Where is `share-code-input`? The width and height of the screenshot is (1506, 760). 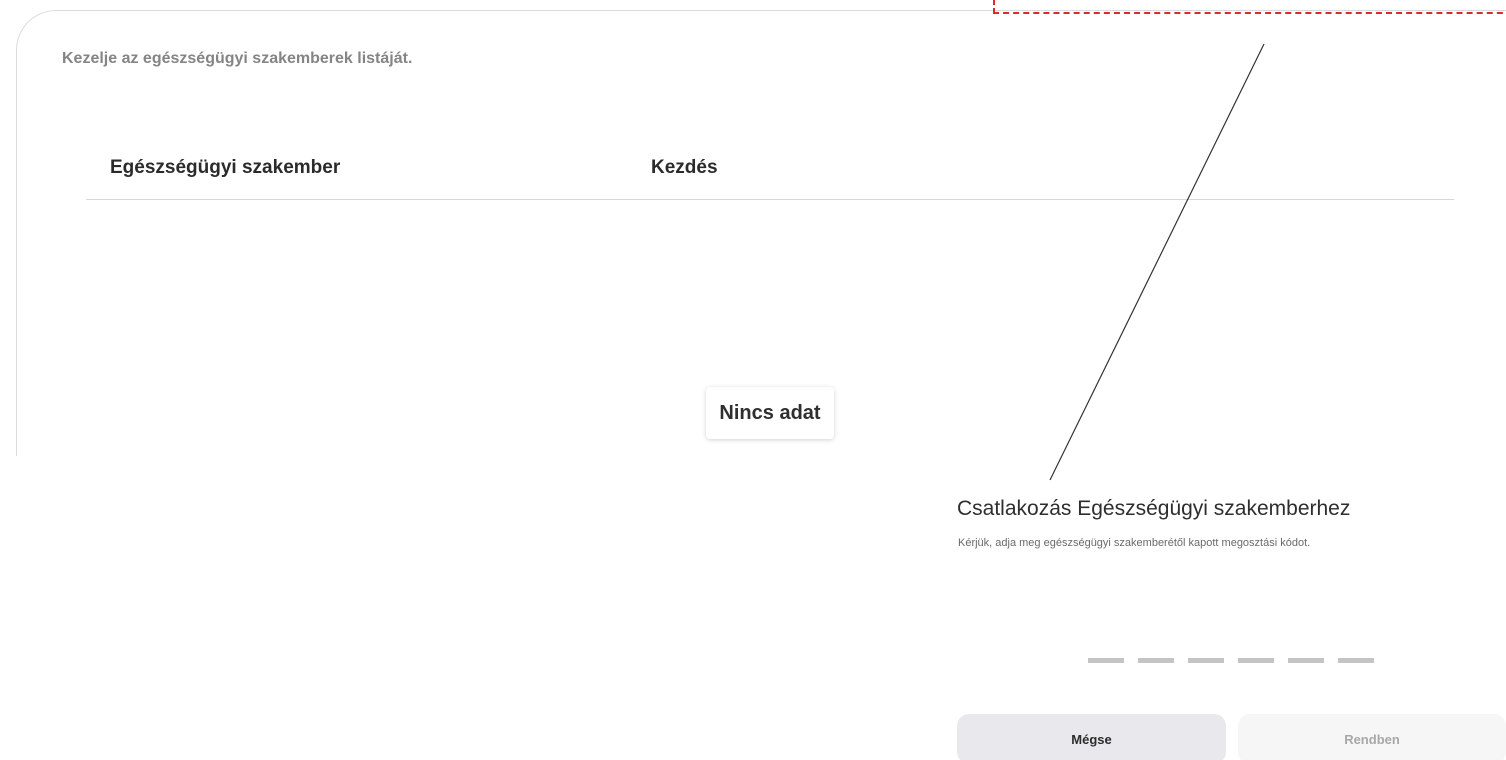
share-code-input is located at coordinates (1231, 660).